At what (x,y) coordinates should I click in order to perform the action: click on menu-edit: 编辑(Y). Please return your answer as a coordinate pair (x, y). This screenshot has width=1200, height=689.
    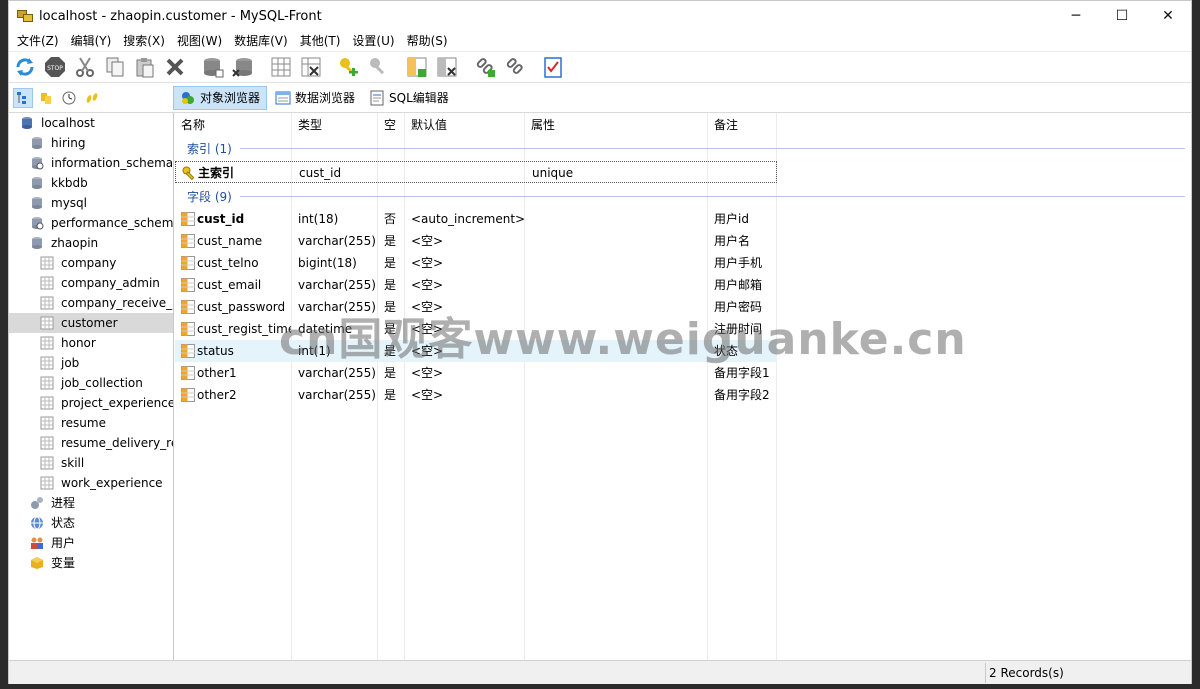
    Looking at the image, I should click on (91, 41).